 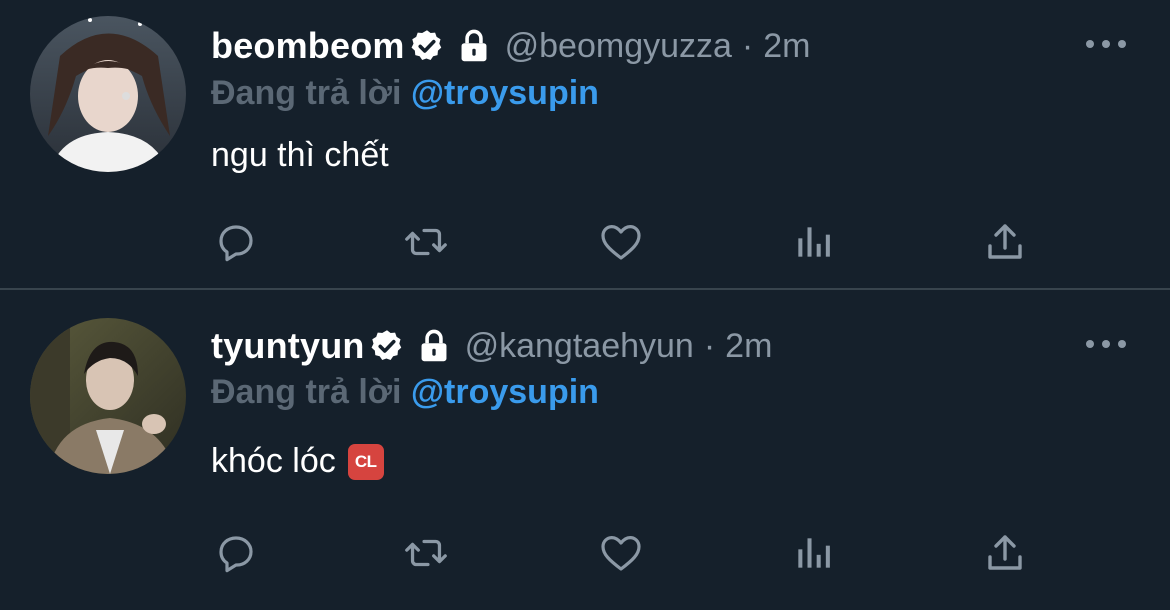 I want to click on tweet-header: beombeom @beomgyuzza · 2m, so click(x=510, y=46).